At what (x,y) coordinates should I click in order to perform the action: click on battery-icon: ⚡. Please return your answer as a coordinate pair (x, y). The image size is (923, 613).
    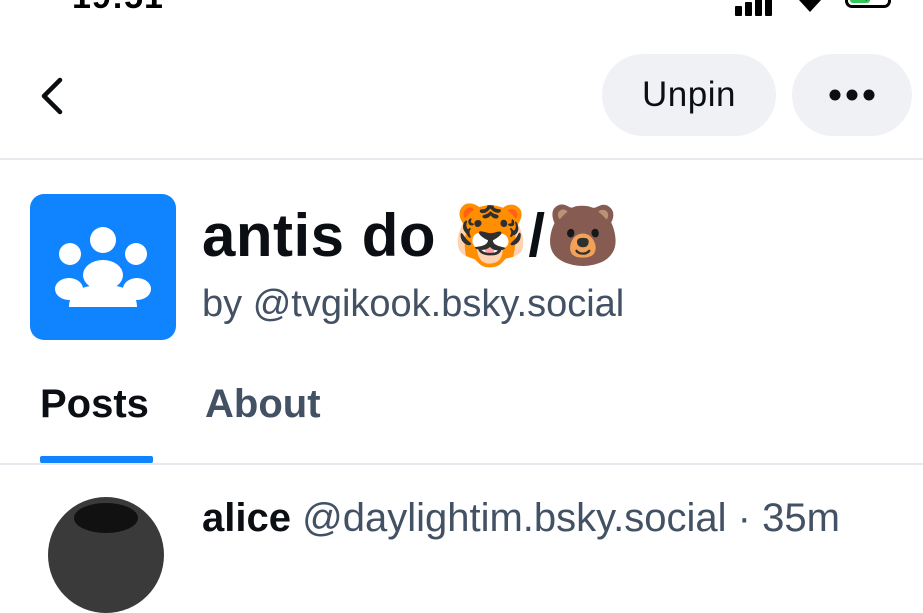
    Looking at the image, I should click on (868, 4).